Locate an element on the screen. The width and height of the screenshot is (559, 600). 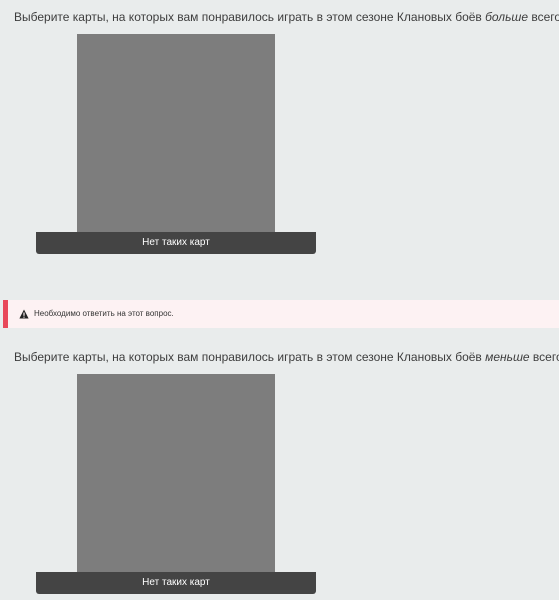
error-message: Необходимо ответить на этот вопрос. is located at coordinates (104, 313).